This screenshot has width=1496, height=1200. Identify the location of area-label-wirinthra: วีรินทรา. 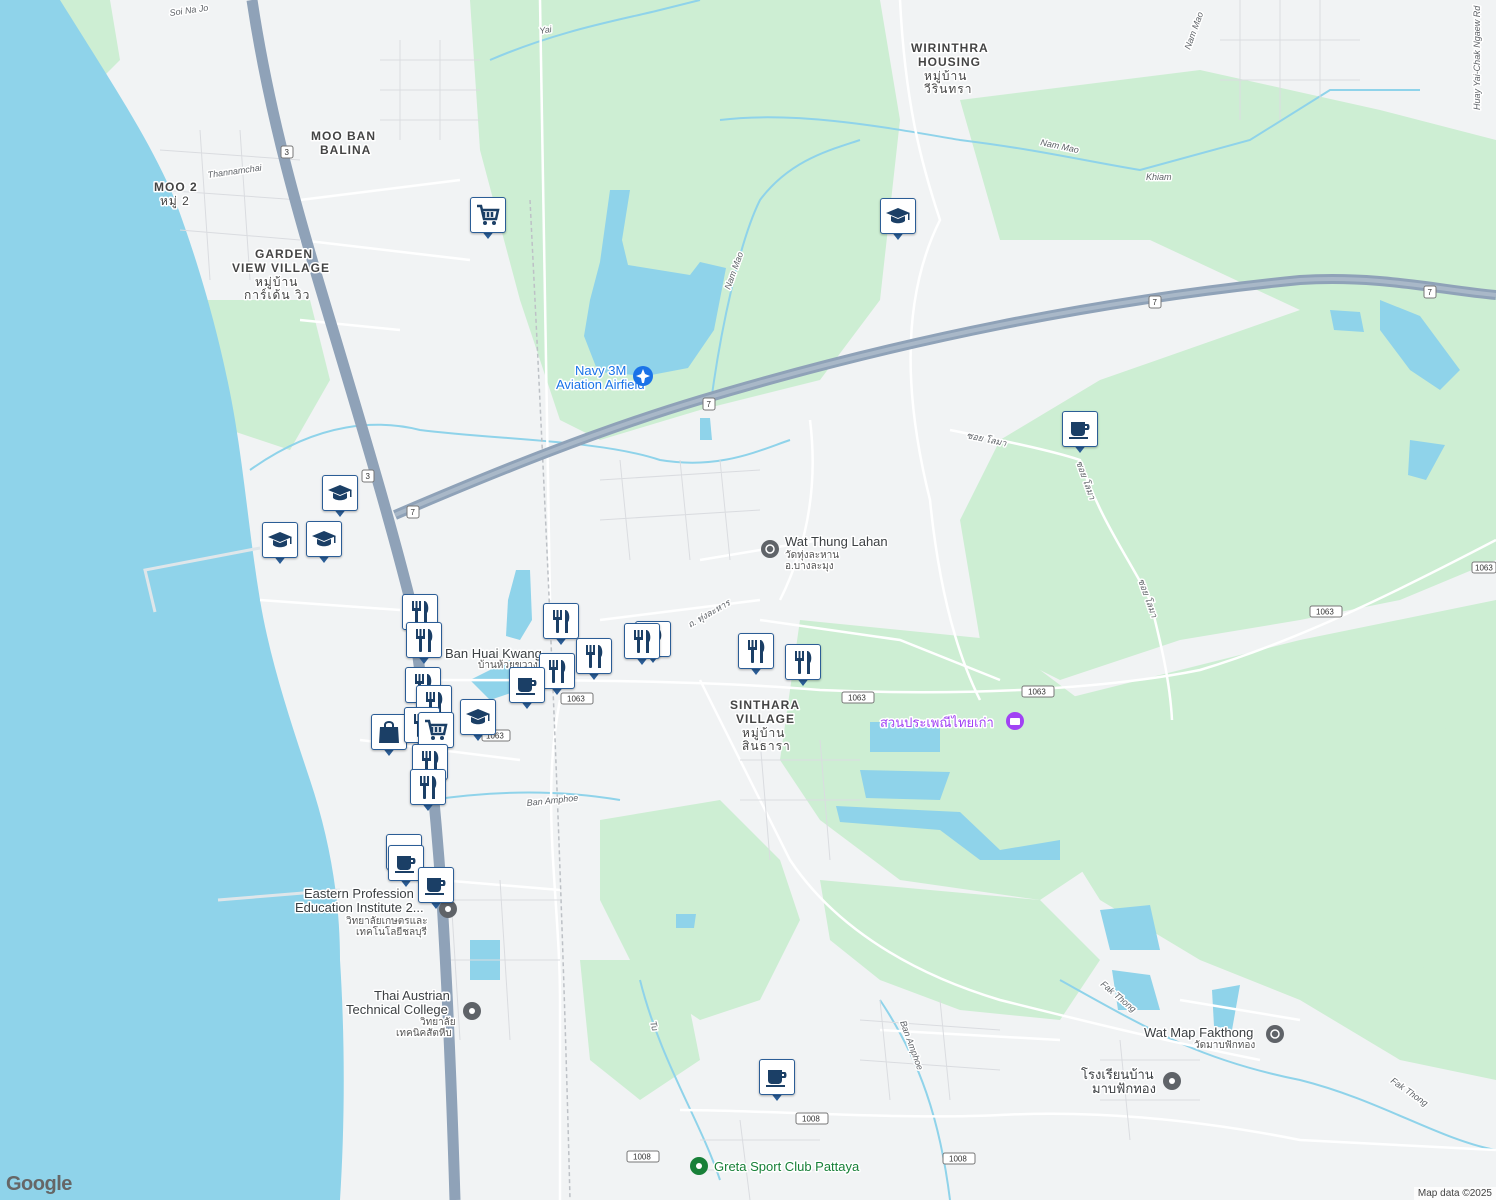
(948, 89).